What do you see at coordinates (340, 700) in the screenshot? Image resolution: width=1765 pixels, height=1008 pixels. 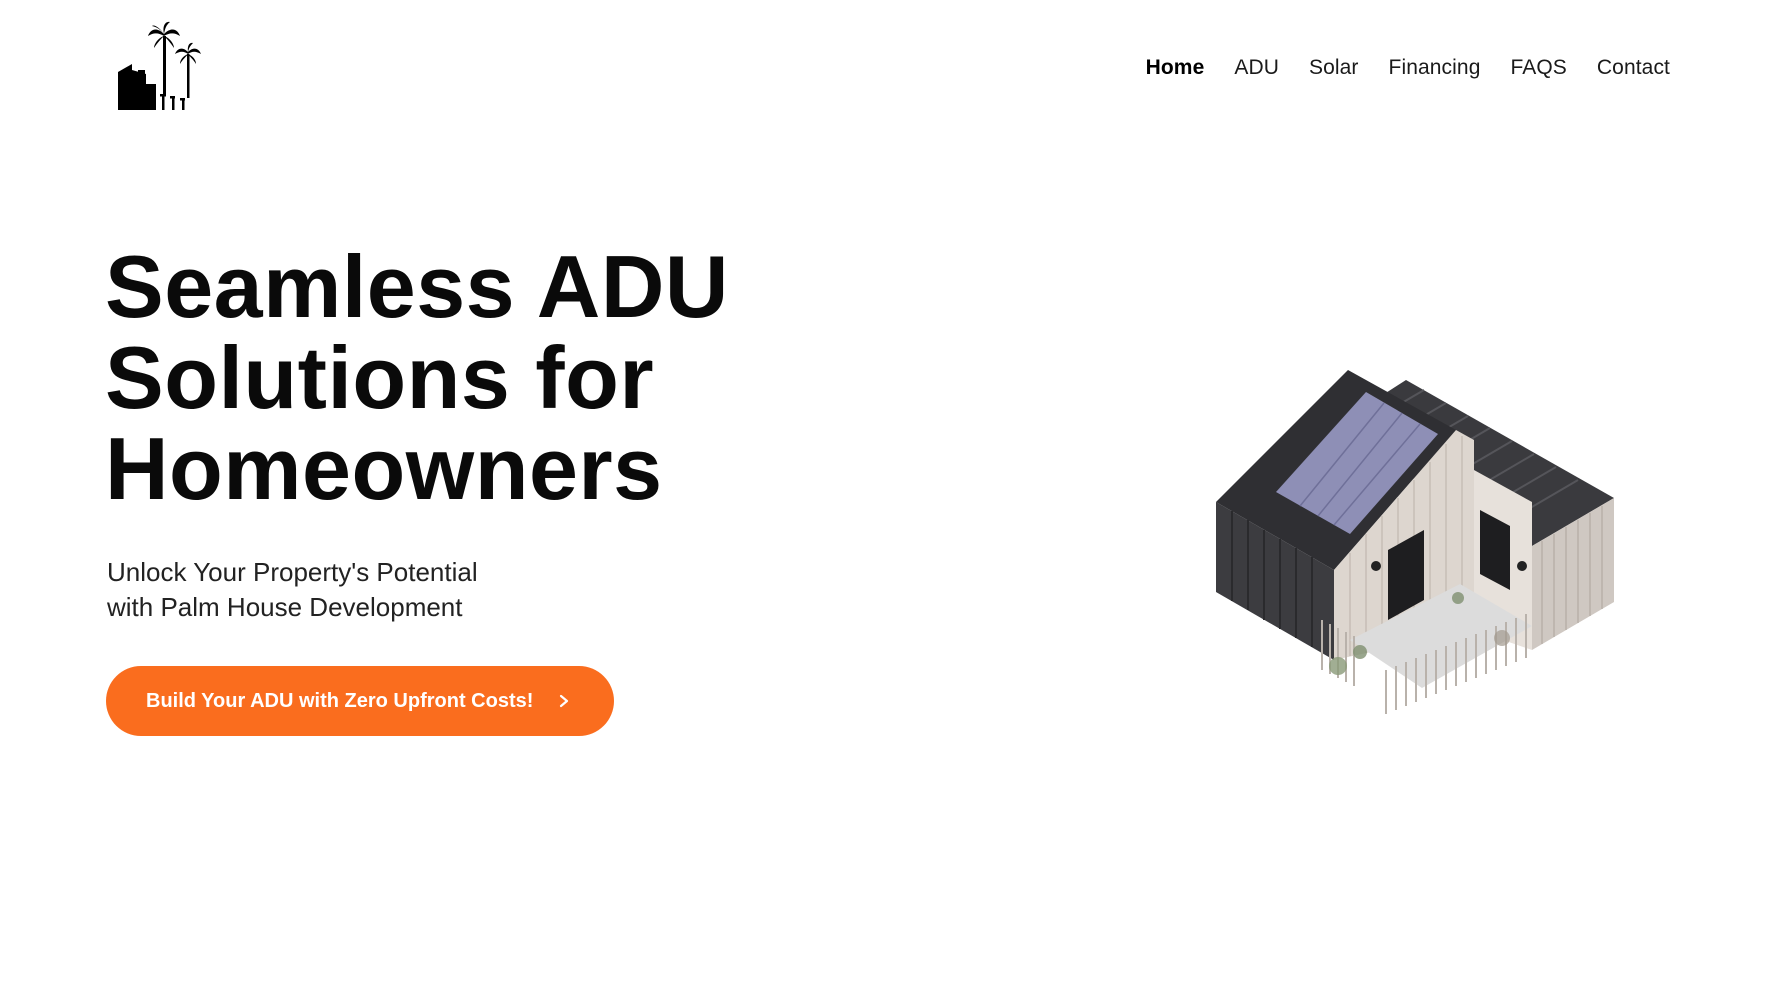 I see `cta-label: Build Your ADU with Zero Upfront Costs!` at bounding box center [340, 700].